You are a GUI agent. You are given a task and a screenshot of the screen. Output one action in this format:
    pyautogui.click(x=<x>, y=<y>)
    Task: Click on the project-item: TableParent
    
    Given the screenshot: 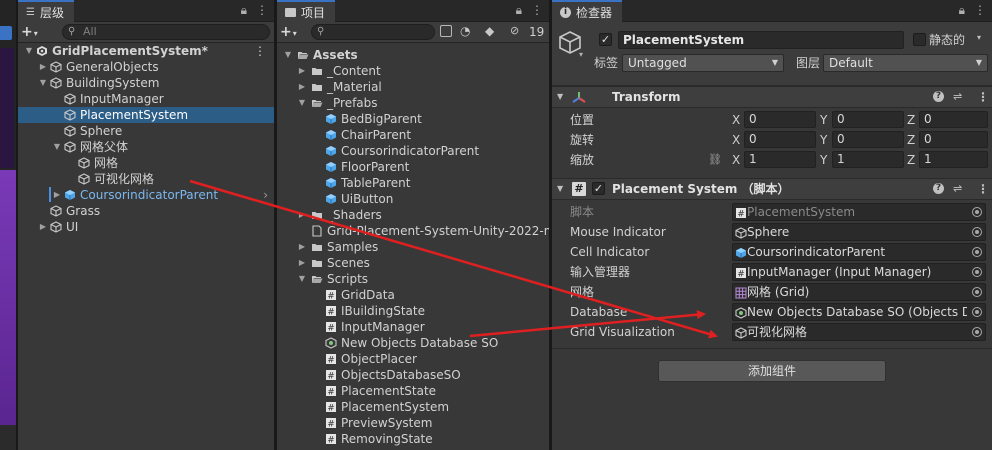 What is the action you would take?
    pyautogui.click(x=413, y=183)
    